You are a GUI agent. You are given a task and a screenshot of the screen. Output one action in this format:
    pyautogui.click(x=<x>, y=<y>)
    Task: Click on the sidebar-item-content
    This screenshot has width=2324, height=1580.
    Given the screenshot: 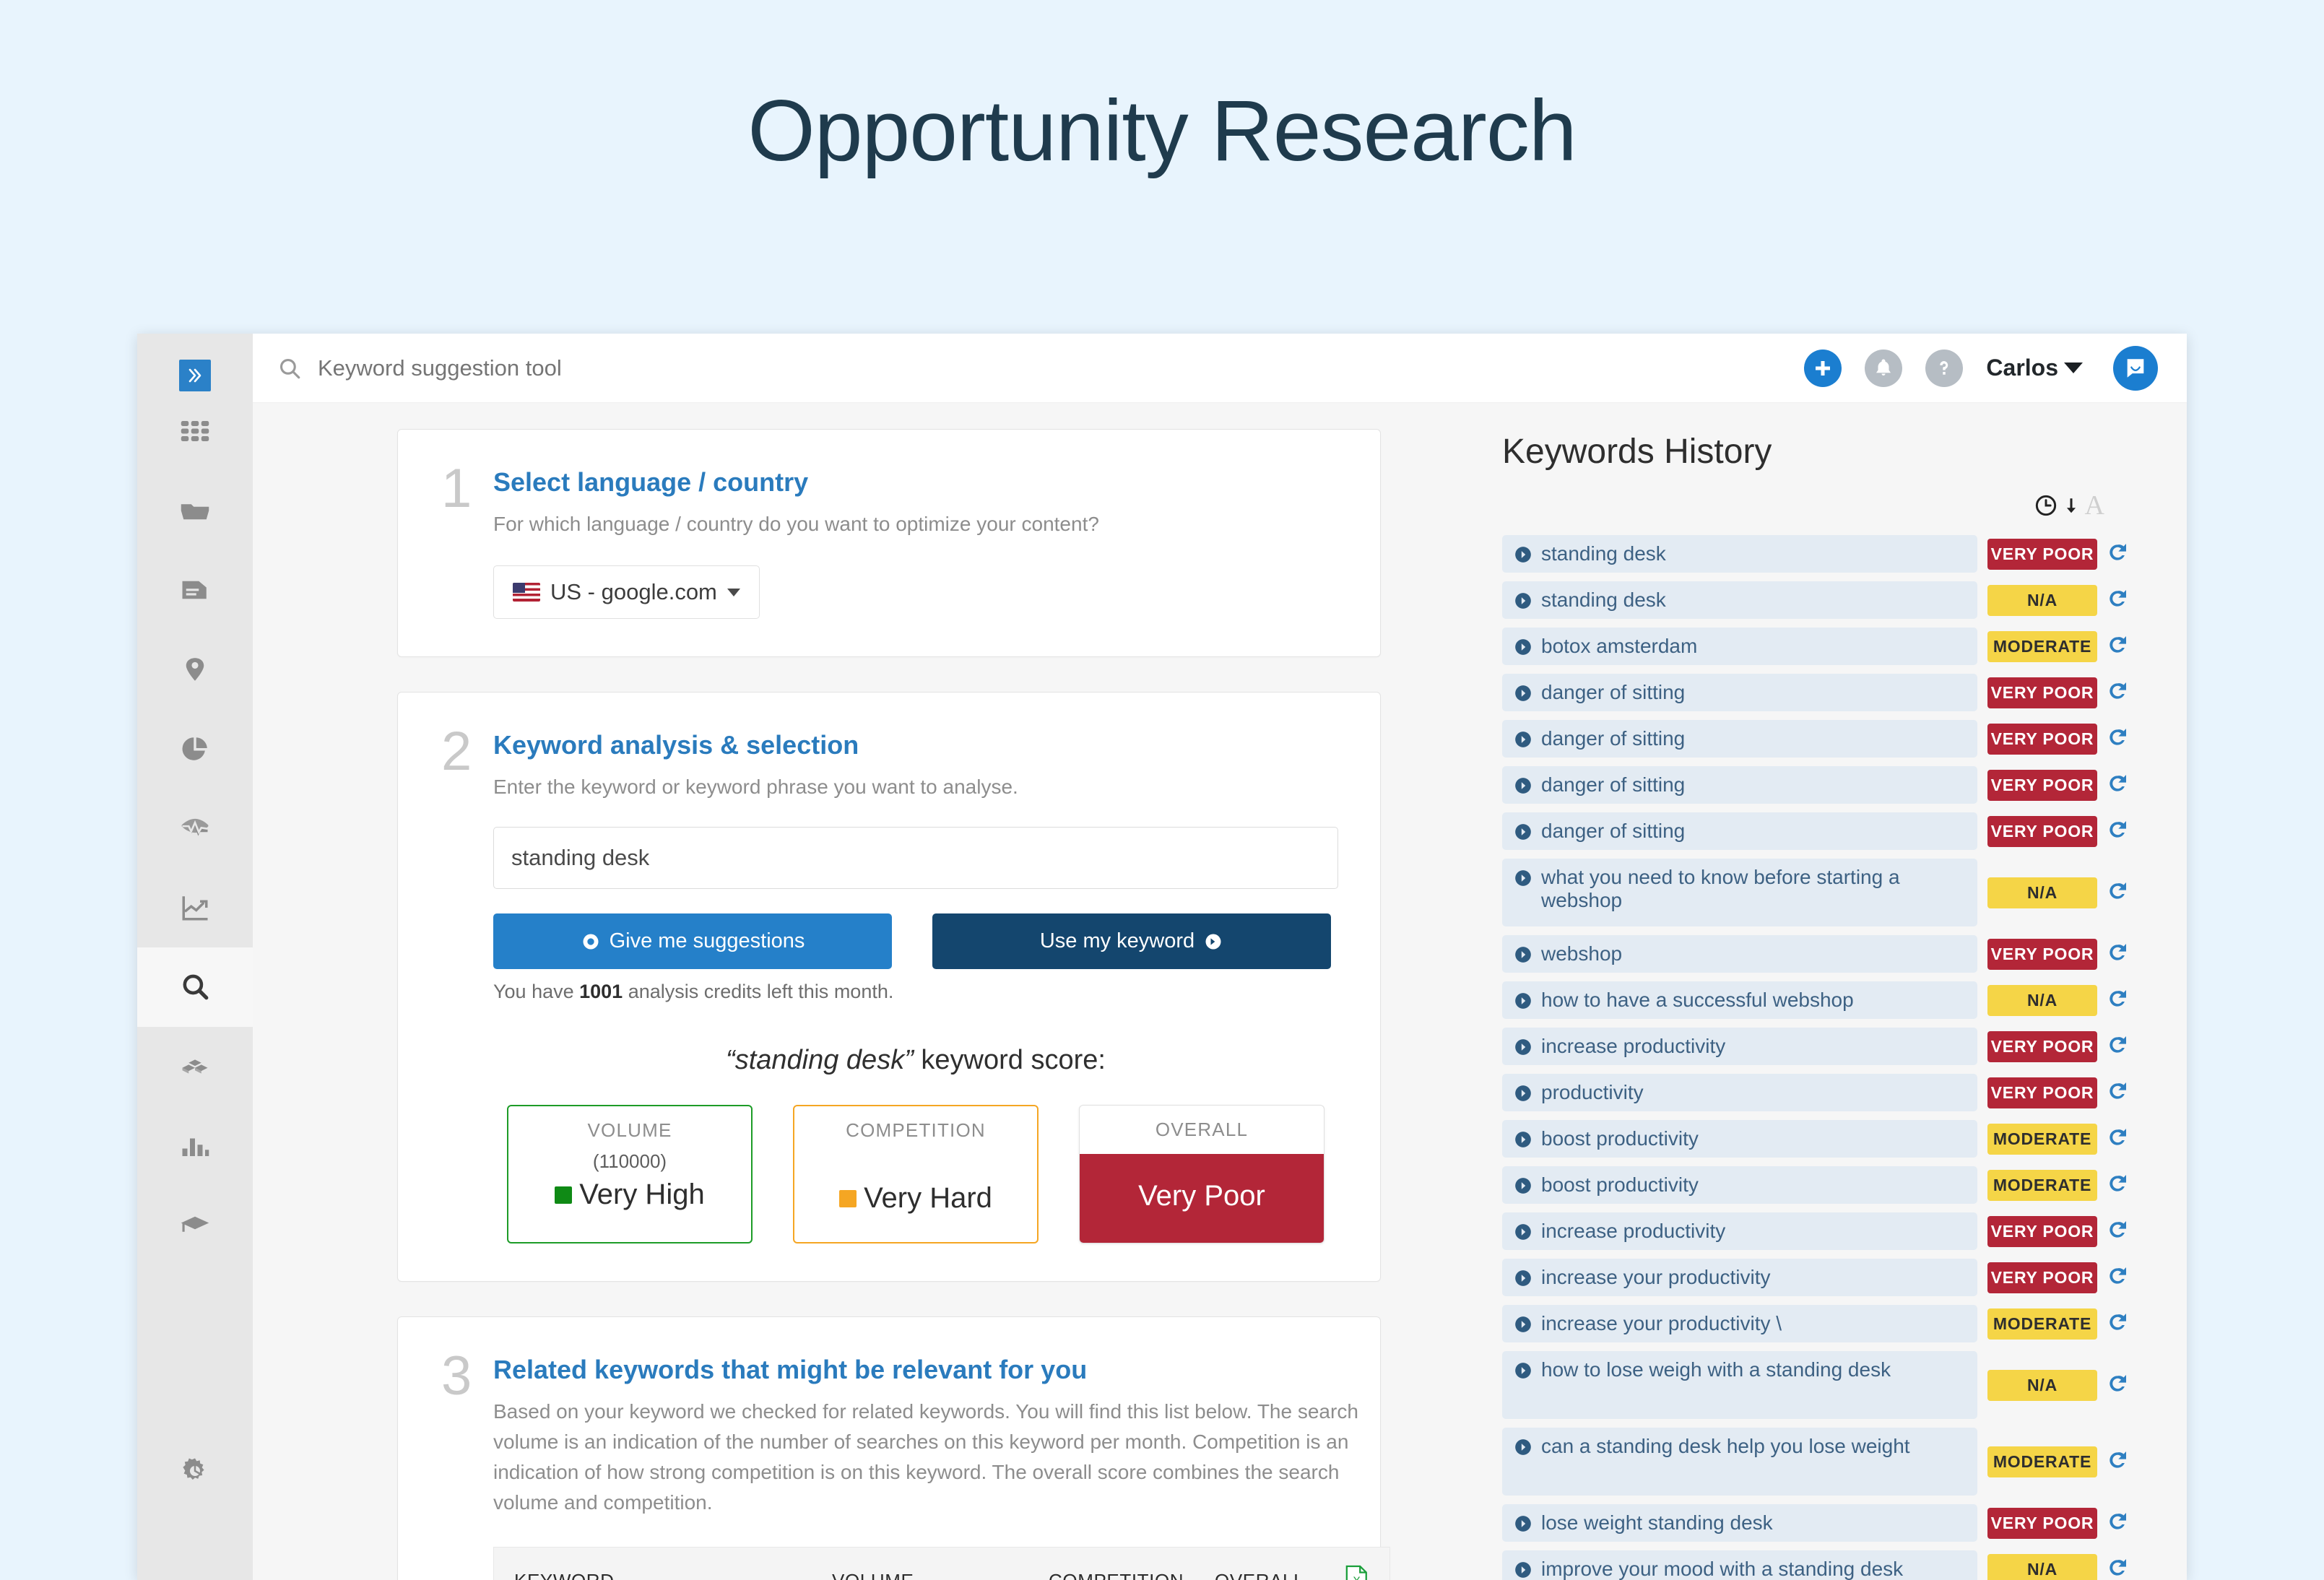 What is the action you would take?
    pyautogui.click(x=195, y=590)
    